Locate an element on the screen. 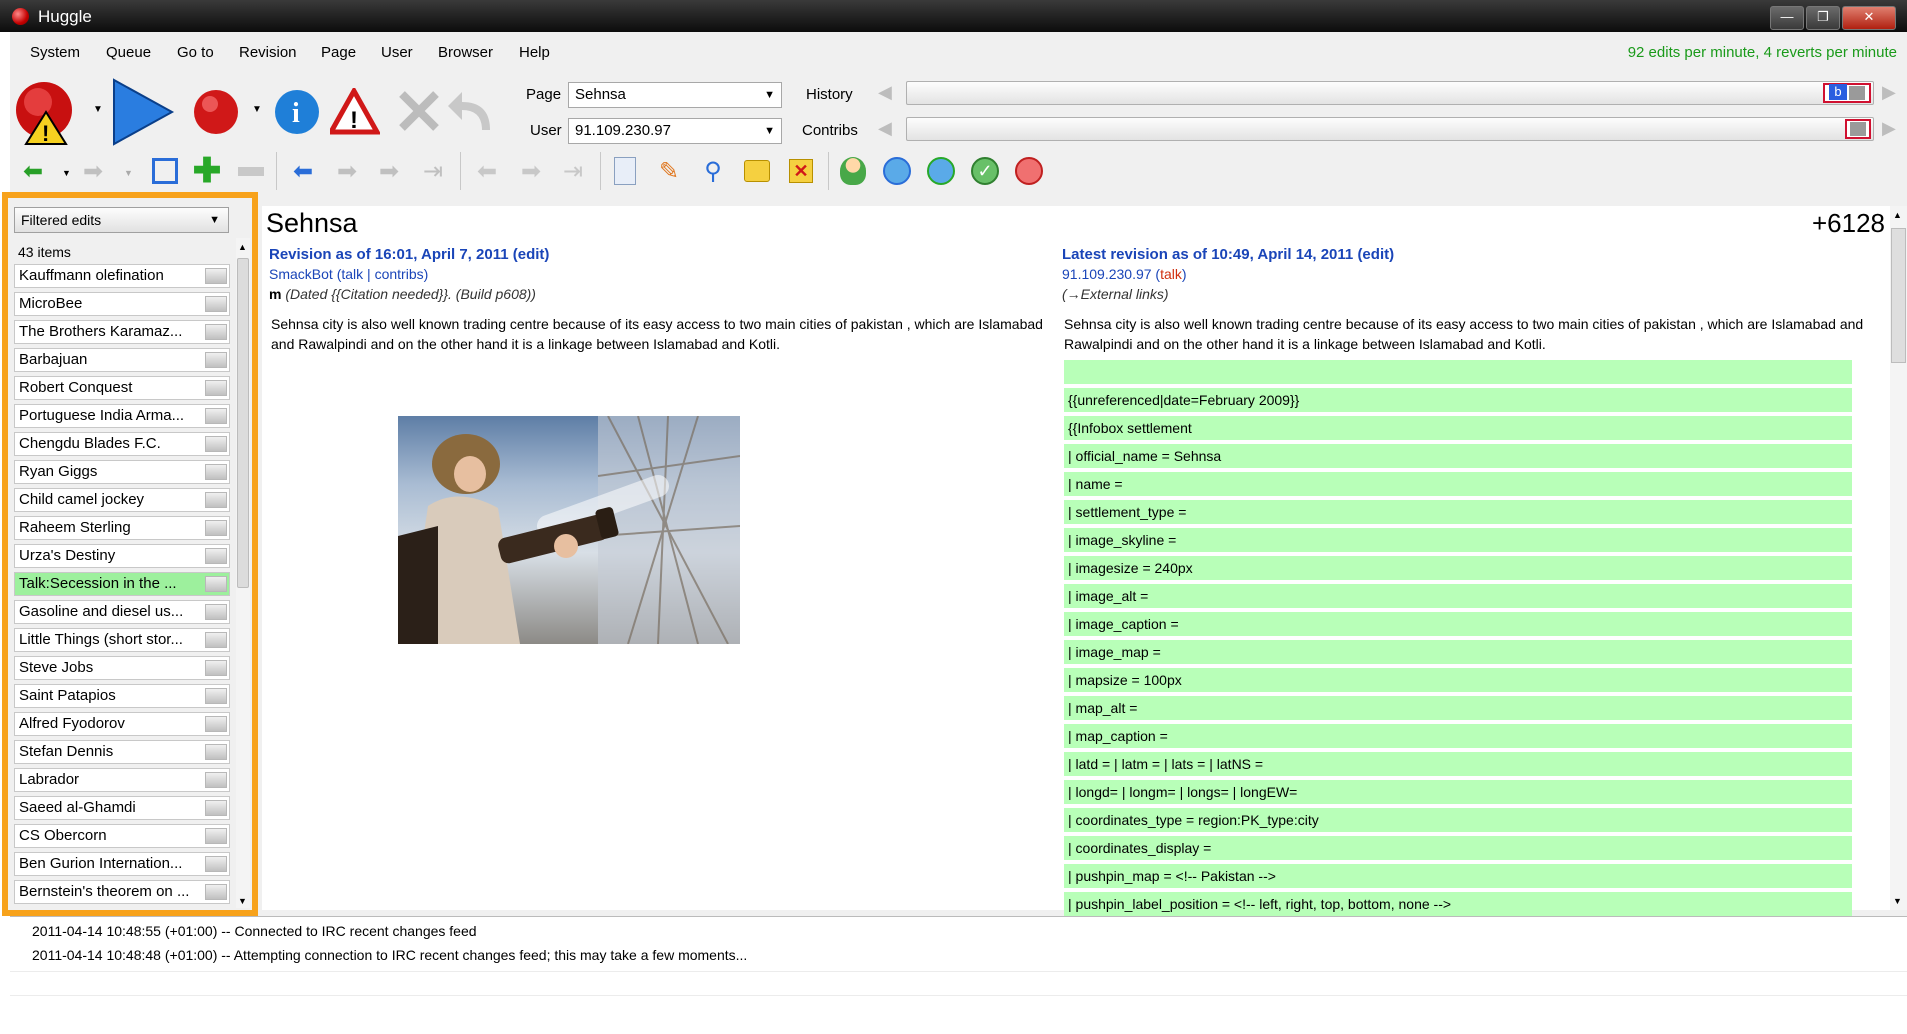  history-marker-b: b is located at coordinates (1838, 92).